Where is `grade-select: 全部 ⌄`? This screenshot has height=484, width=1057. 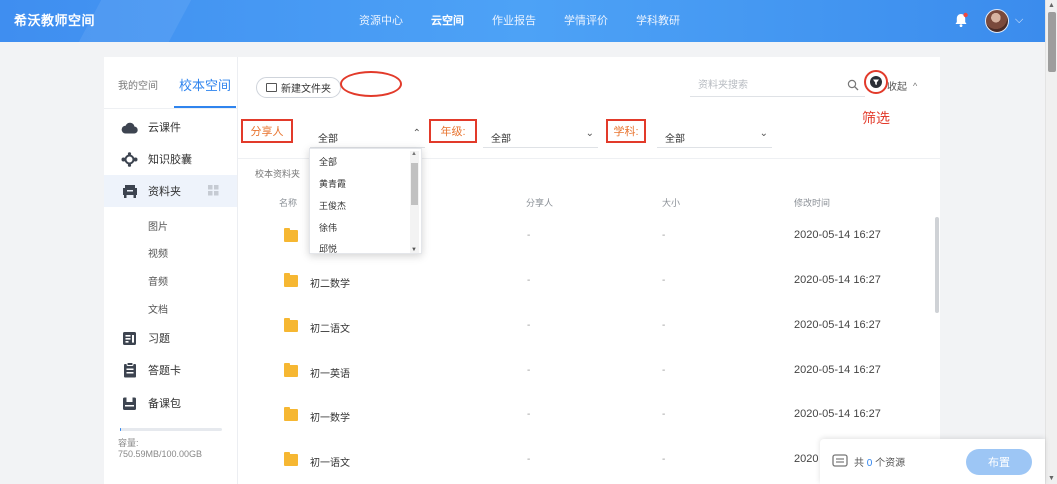
grade-select: 全部 ⌄ is located at coordinates (540, 136).